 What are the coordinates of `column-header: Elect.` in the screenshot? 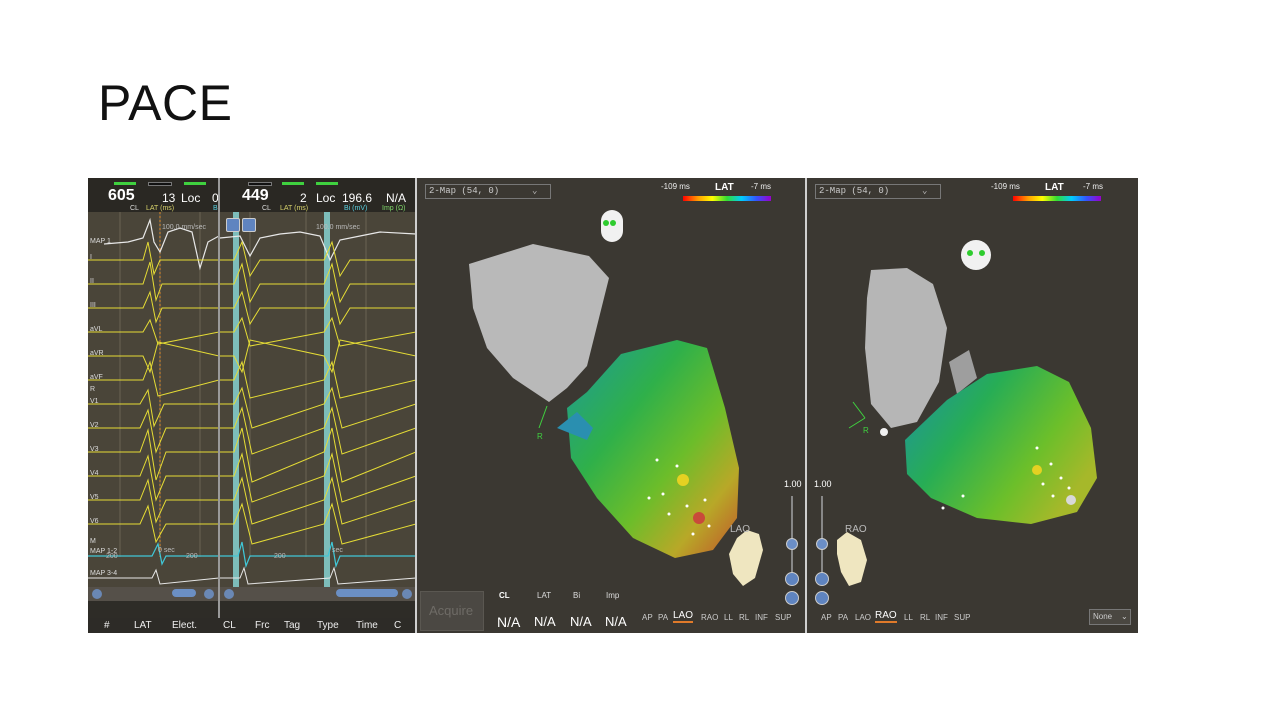 It's located at (184, 625).